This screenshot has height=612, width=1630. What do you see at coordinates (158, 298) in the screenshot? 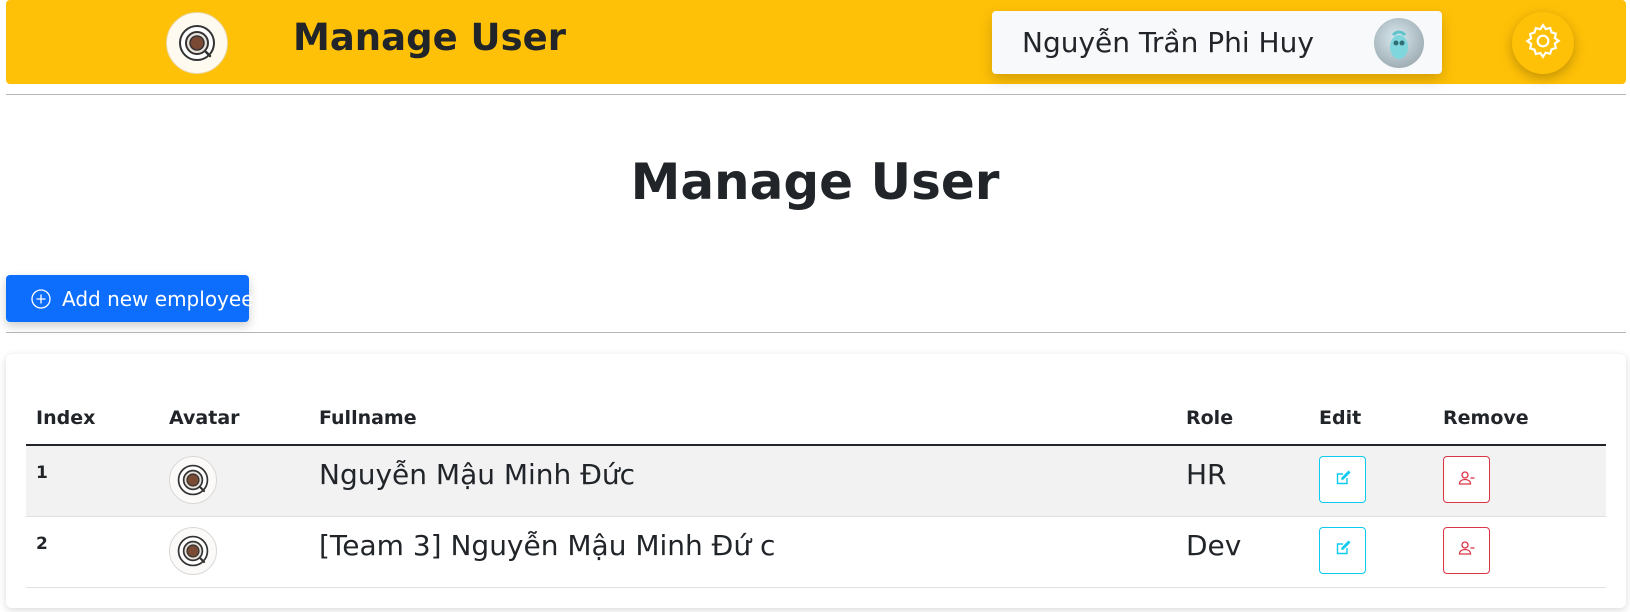
I see `add-employee-label: Add new employee` at bounding box center [158, 298].